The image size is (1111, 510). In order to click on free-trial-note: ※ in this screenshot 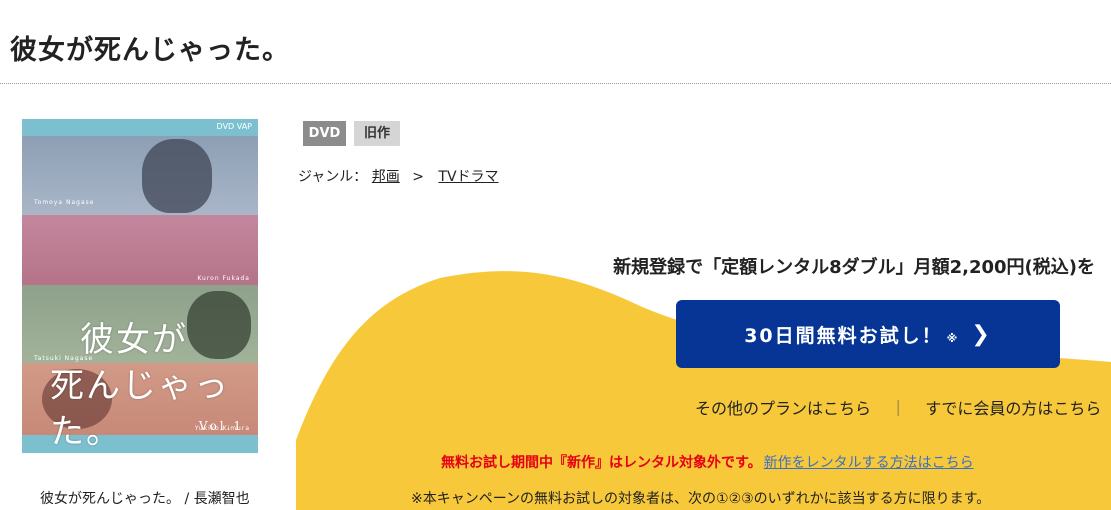, I will do `click(952, 338)`.